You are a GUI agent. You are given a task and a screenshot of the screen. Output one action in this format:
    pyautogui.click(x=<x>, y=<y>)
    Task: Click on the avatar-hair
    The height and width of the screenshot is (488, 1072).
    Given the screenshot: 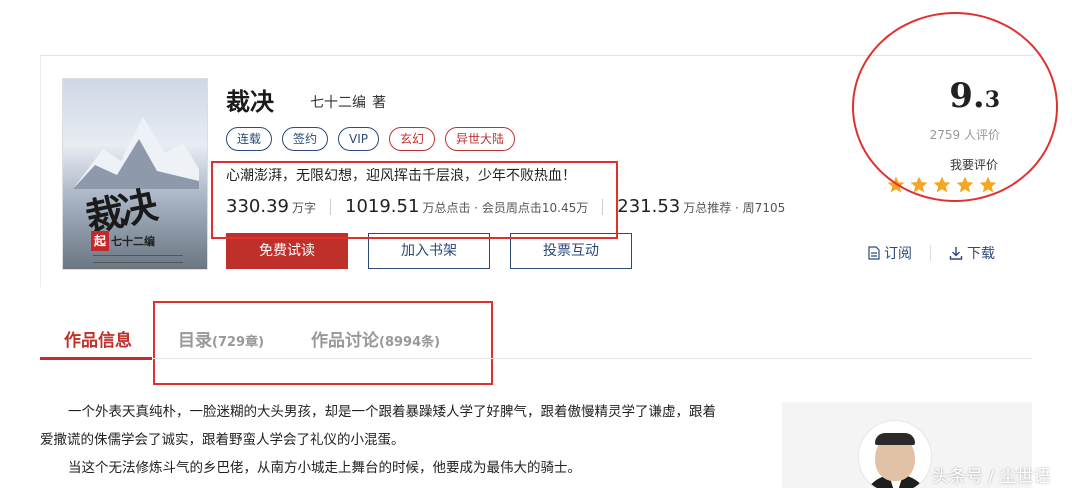 What is the action you would take?
    pyautogui.click(x=895, y=439)
    